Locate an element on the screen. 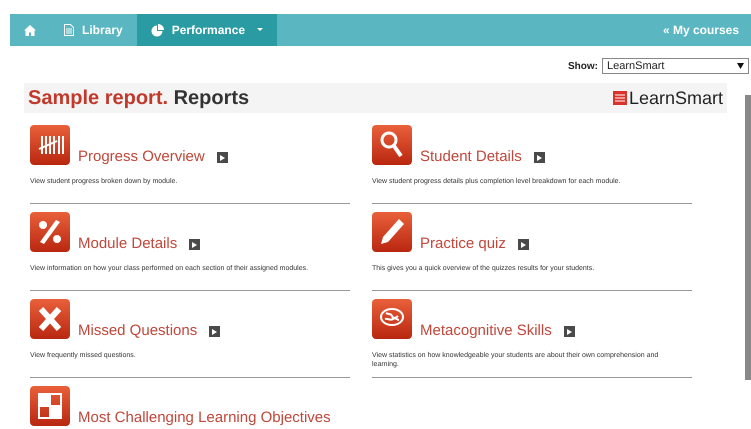 The height and width of the screenshot is (429, 751). home-icon is located at coordinates (30, 30).